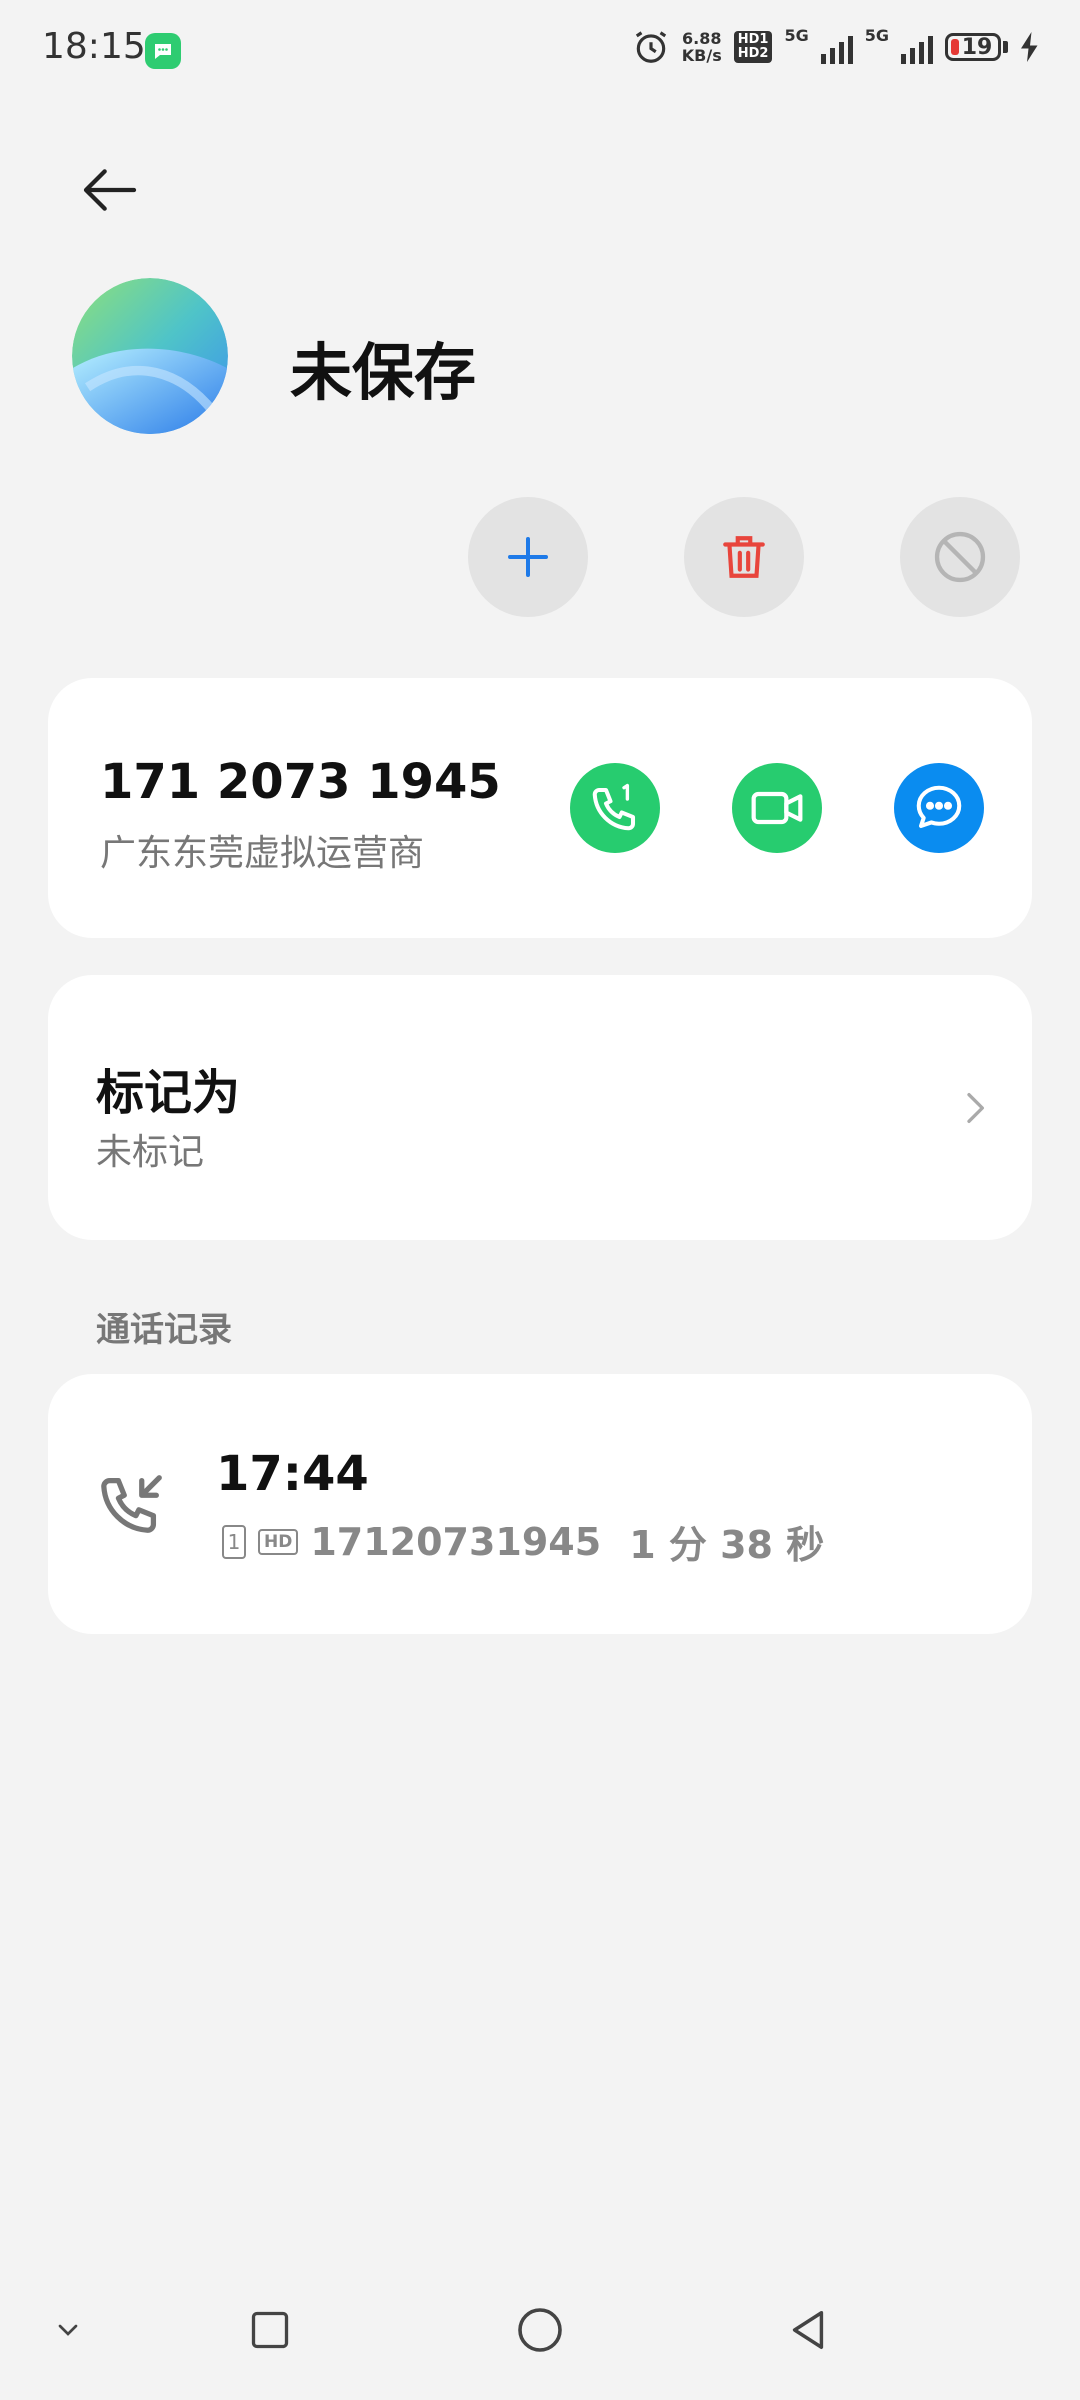  Describe the element at coordinates (540, 808) in the screenshot. I see `phone-number-card: 171 2073 1945 广东东莞虚拟运营商` at that location.